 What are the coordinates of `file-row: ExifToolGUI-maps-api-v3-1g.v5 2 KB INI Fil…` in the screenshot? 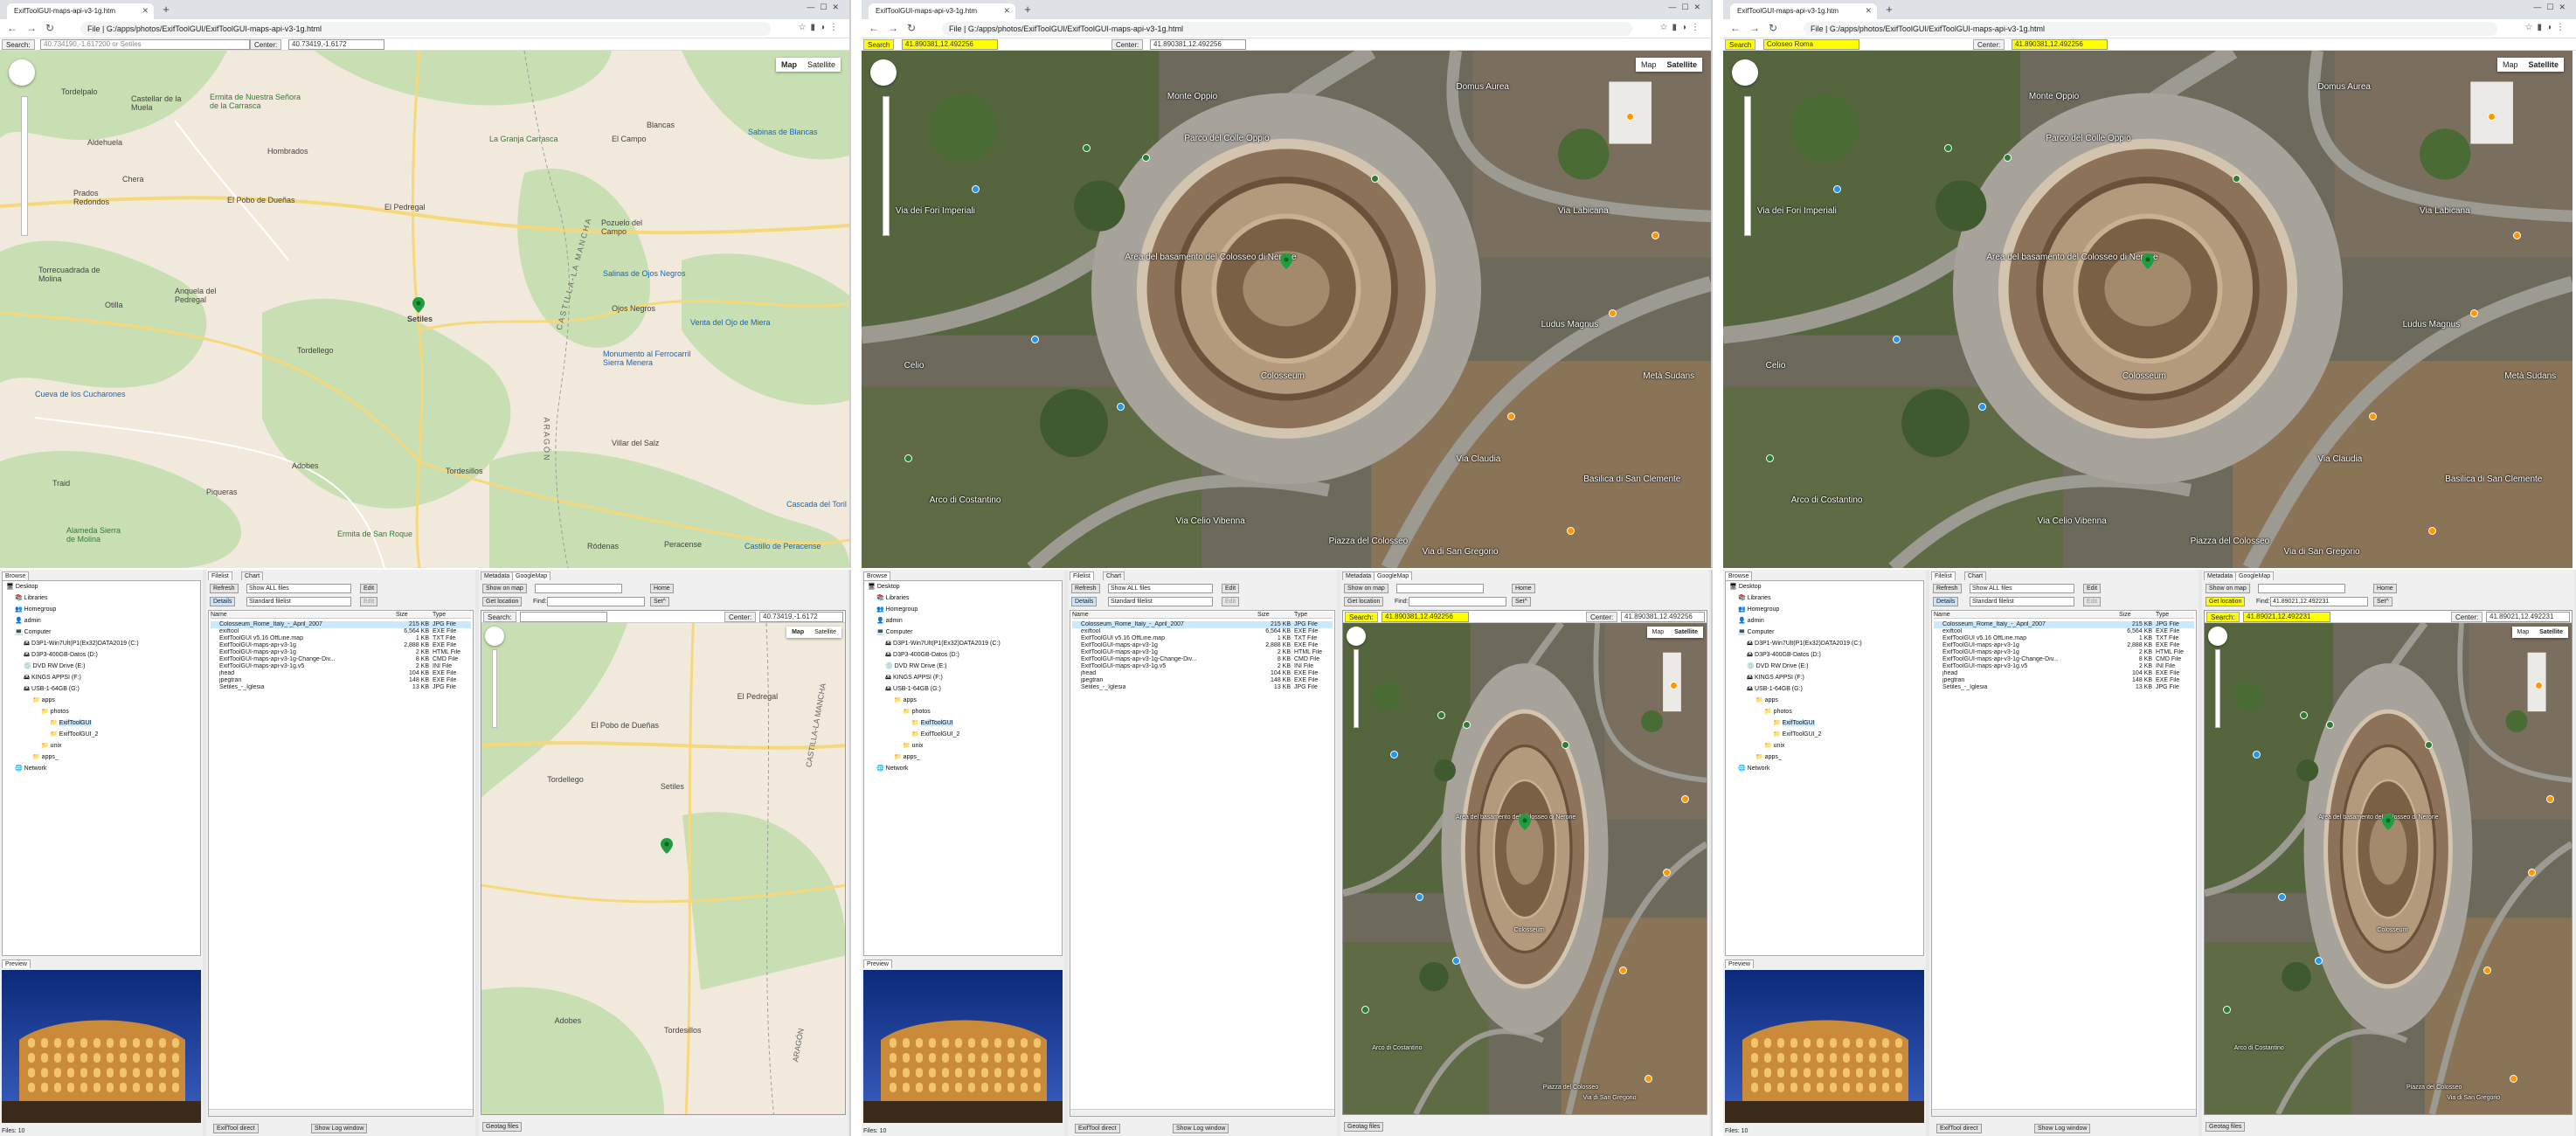 It's located at (2064, 666).